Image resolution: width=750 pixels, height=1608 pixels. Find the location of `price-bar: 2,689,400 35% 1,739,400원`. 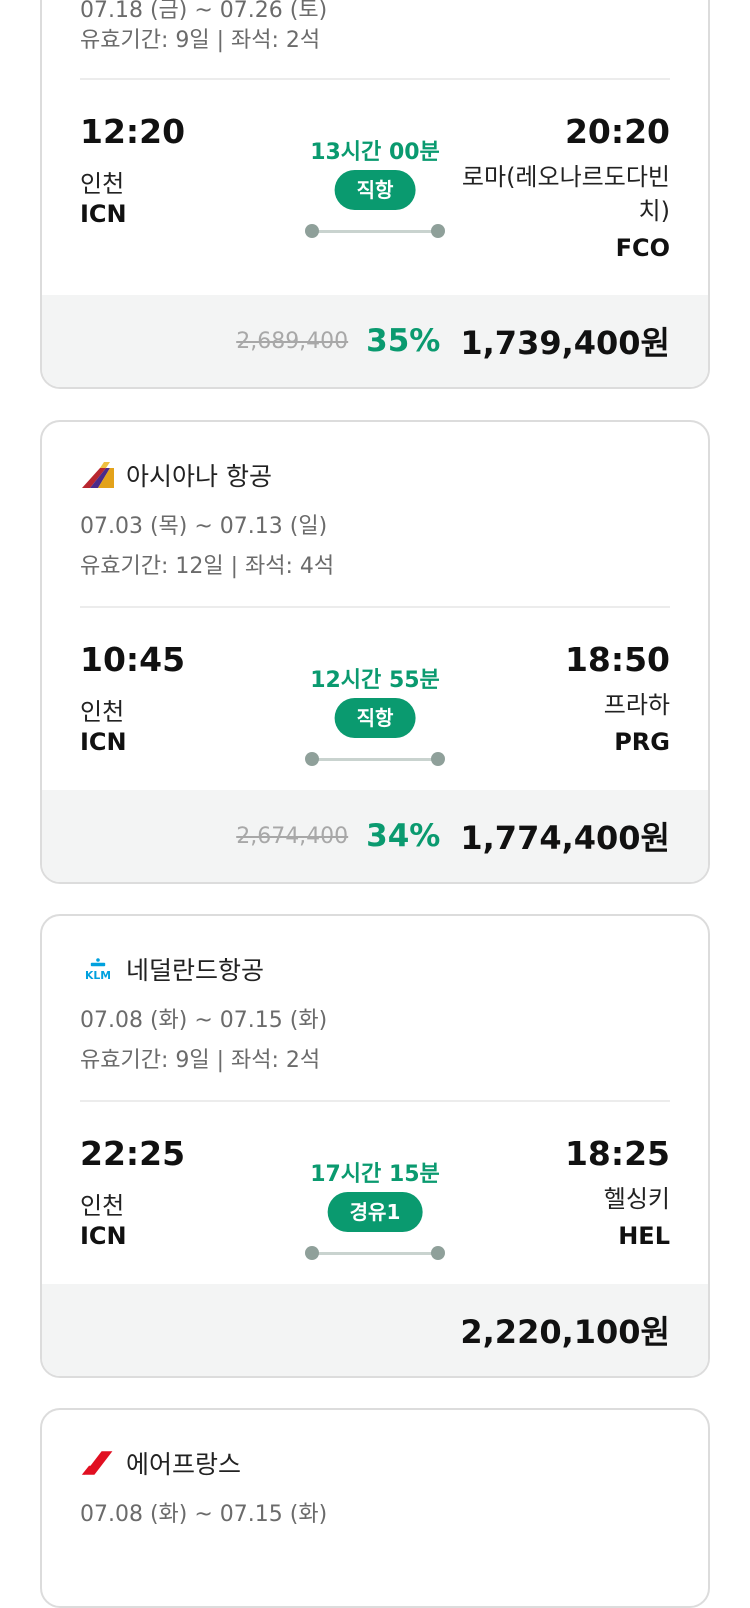

price-bar: 2,689,400 35% 1,739,400원 is located at coordinates (375, 341).